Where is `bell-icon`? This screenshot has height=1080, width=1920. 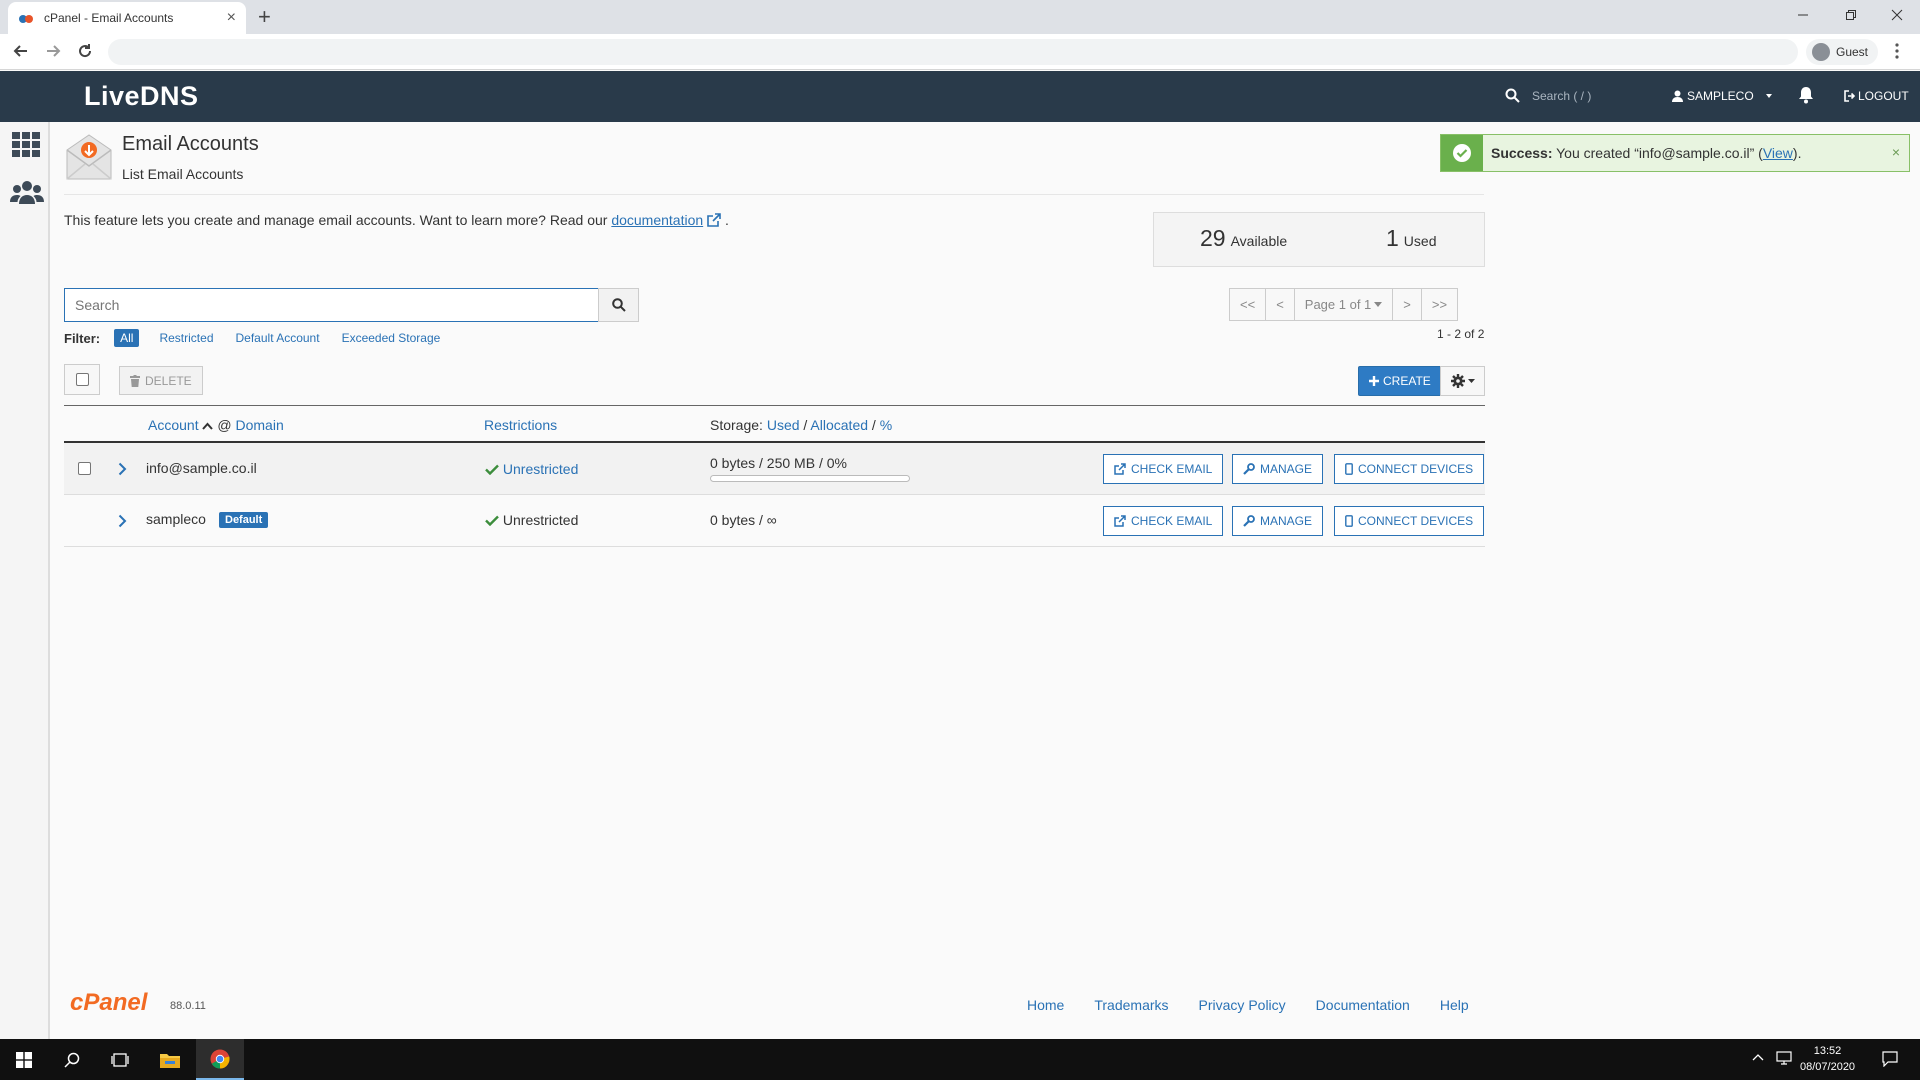 bell-icon is located at coordinates (1806, 95).